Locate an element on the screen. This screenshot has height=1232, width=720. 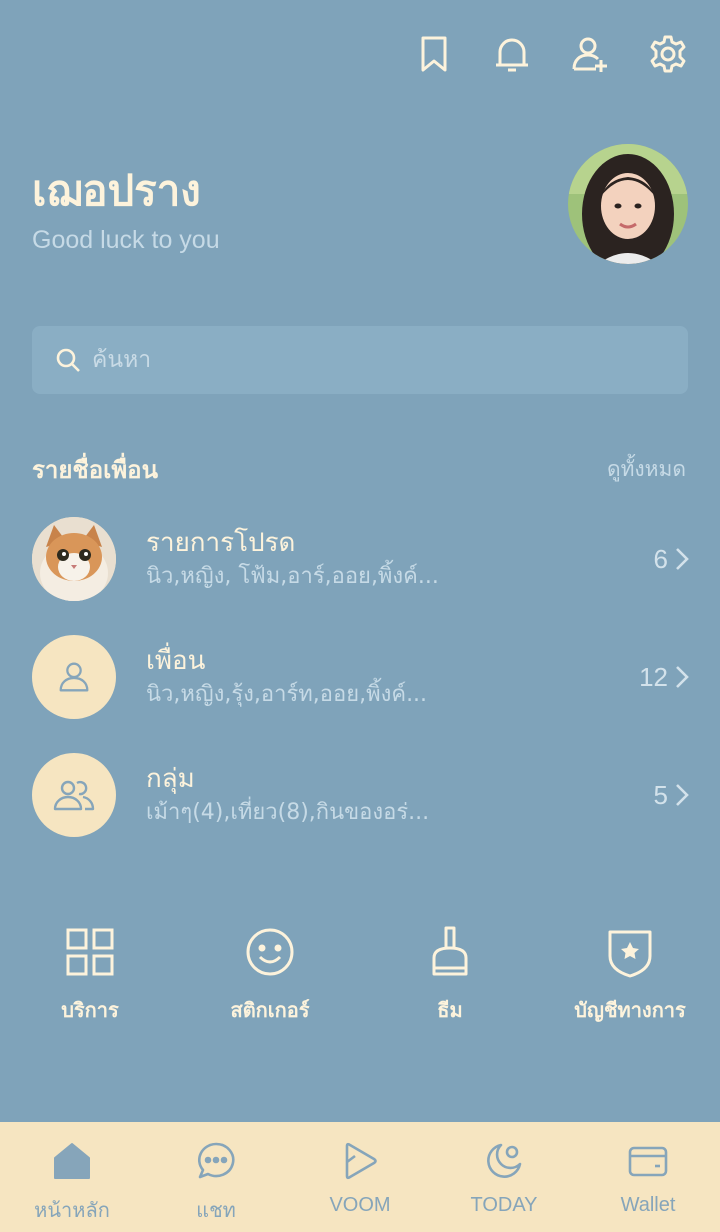
tab-today: TODAY is located at coordinates (504, 1177).